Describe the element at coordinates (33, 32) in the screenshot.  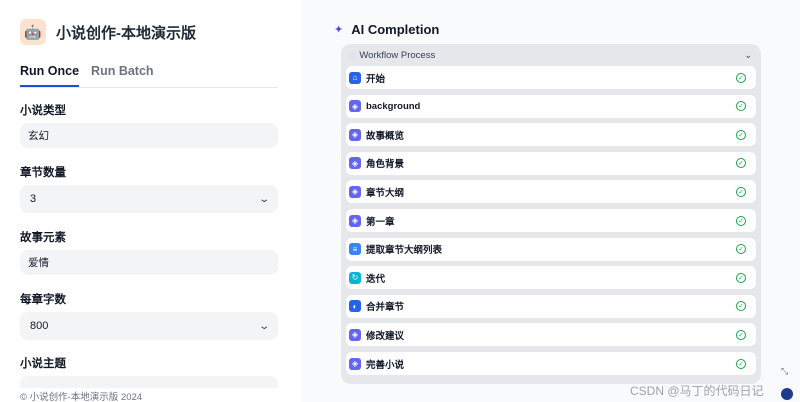
I see `robot-icon: 🤖` at that location.